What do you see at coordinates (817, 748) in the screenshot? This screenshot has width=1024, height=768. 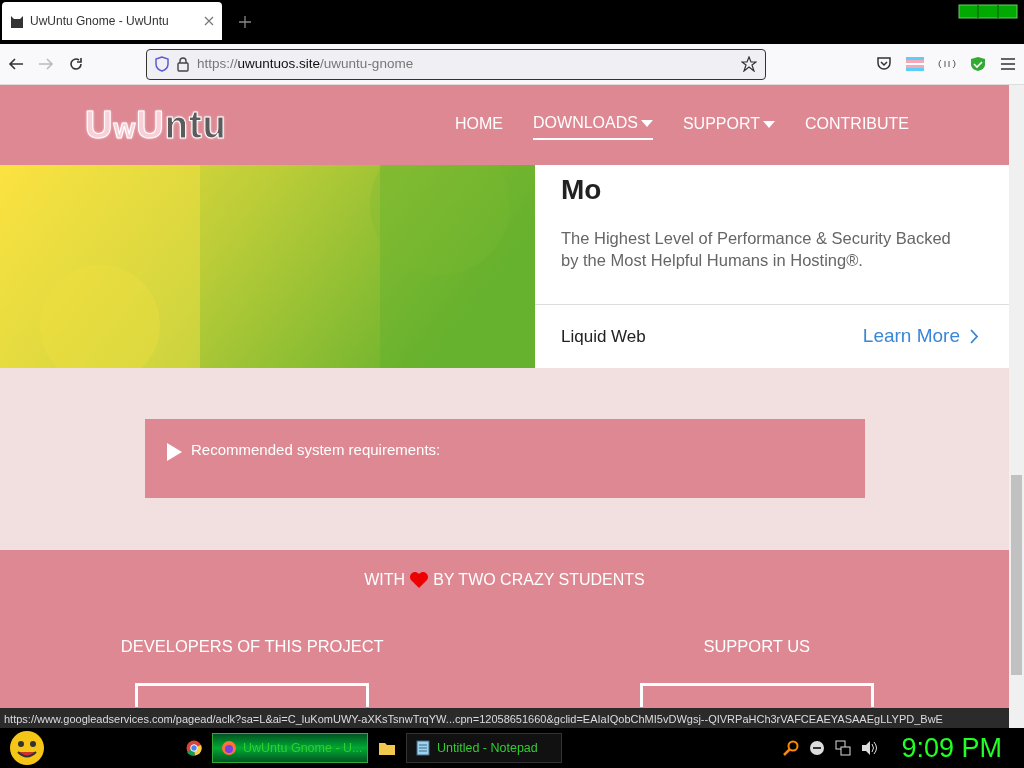 I see `status-icon` at bounding box center [817, 748].